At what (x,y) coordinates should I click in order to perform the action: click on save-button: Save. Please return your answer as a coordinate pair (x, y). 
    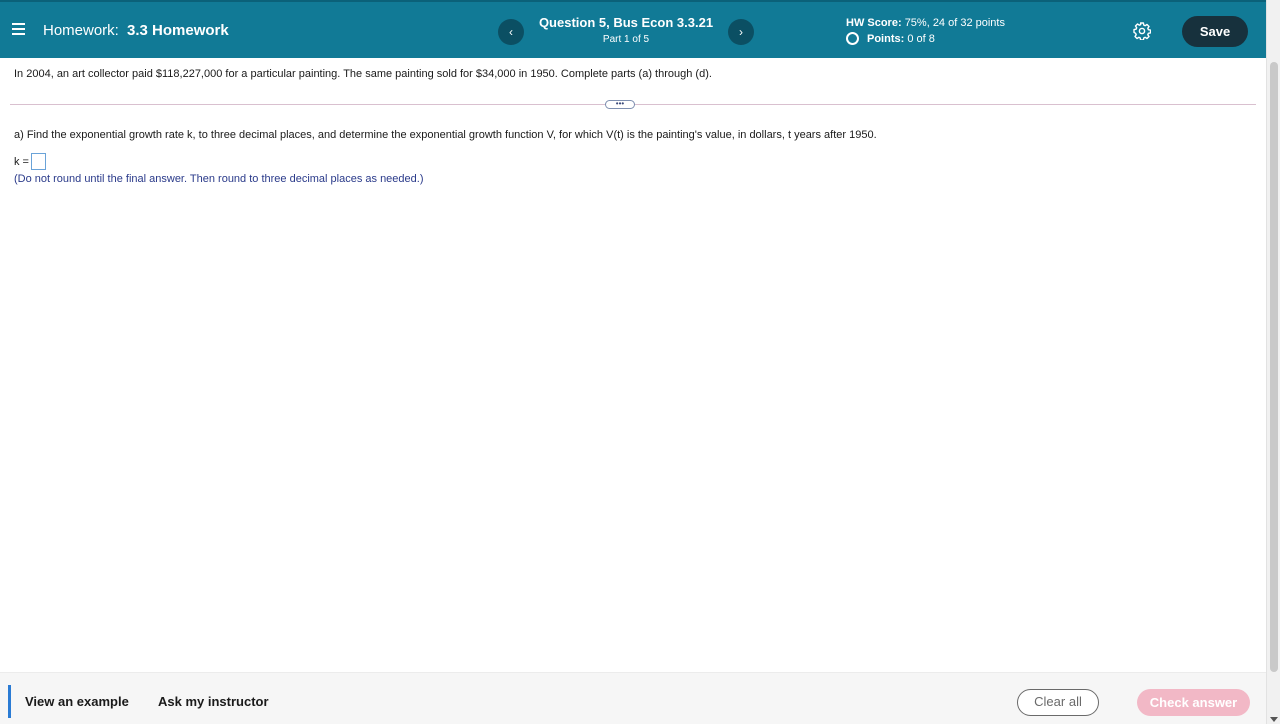
    Looking at the image, I should click on (1215, 31).